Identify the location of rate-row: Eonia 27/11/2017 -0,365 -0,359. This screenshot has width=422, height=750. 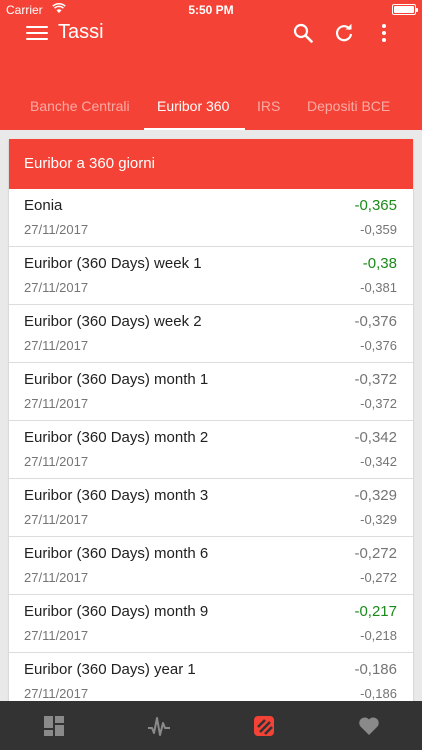
(211, 218).